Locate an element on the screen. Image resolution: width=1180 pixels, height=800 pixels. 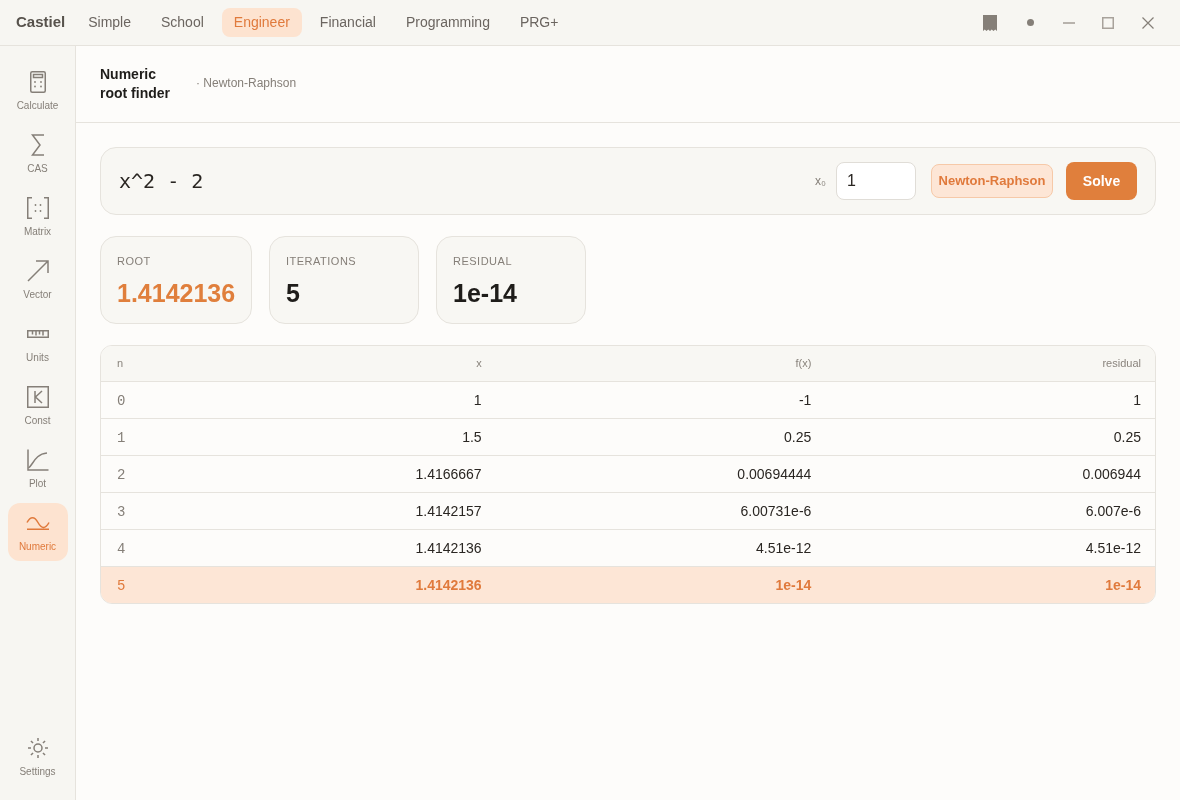
close-icon is located at coordinates (1148, 22).